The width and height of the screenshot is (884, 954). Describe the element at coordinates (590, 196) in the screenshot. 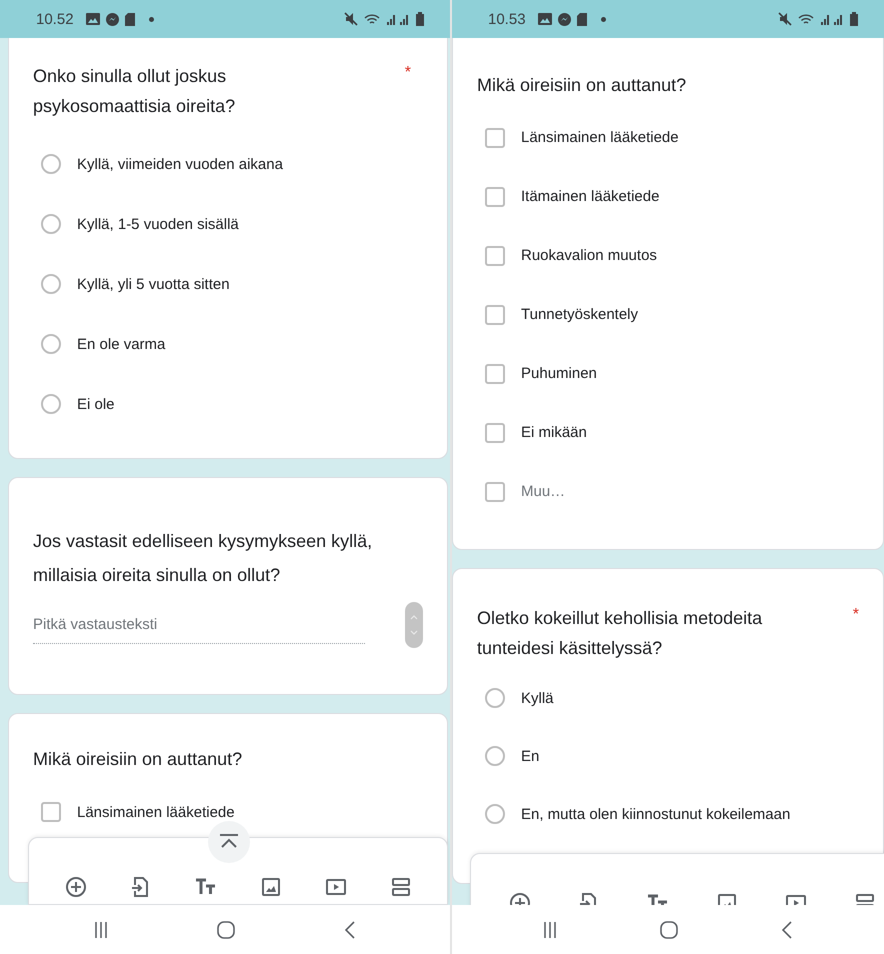

I see `option-label: Itämainen lääketiede` at that location.